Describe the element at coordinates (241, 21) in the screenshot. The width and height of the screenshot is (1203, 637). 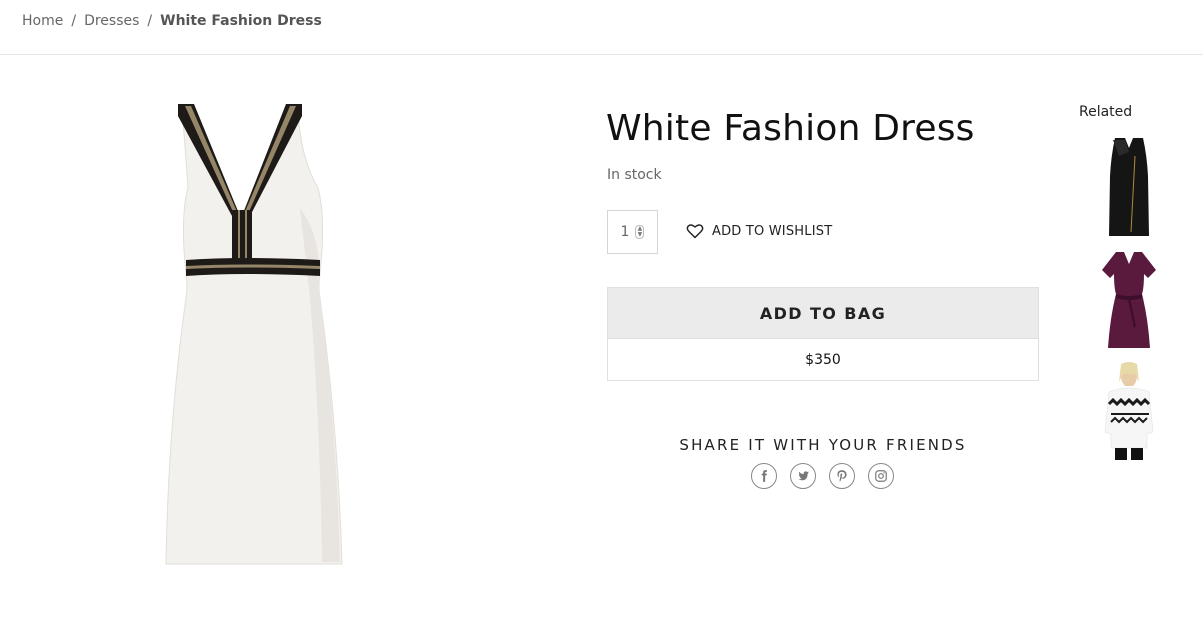
I see `breadcrumb-current: White Fashion Dress` at that location.